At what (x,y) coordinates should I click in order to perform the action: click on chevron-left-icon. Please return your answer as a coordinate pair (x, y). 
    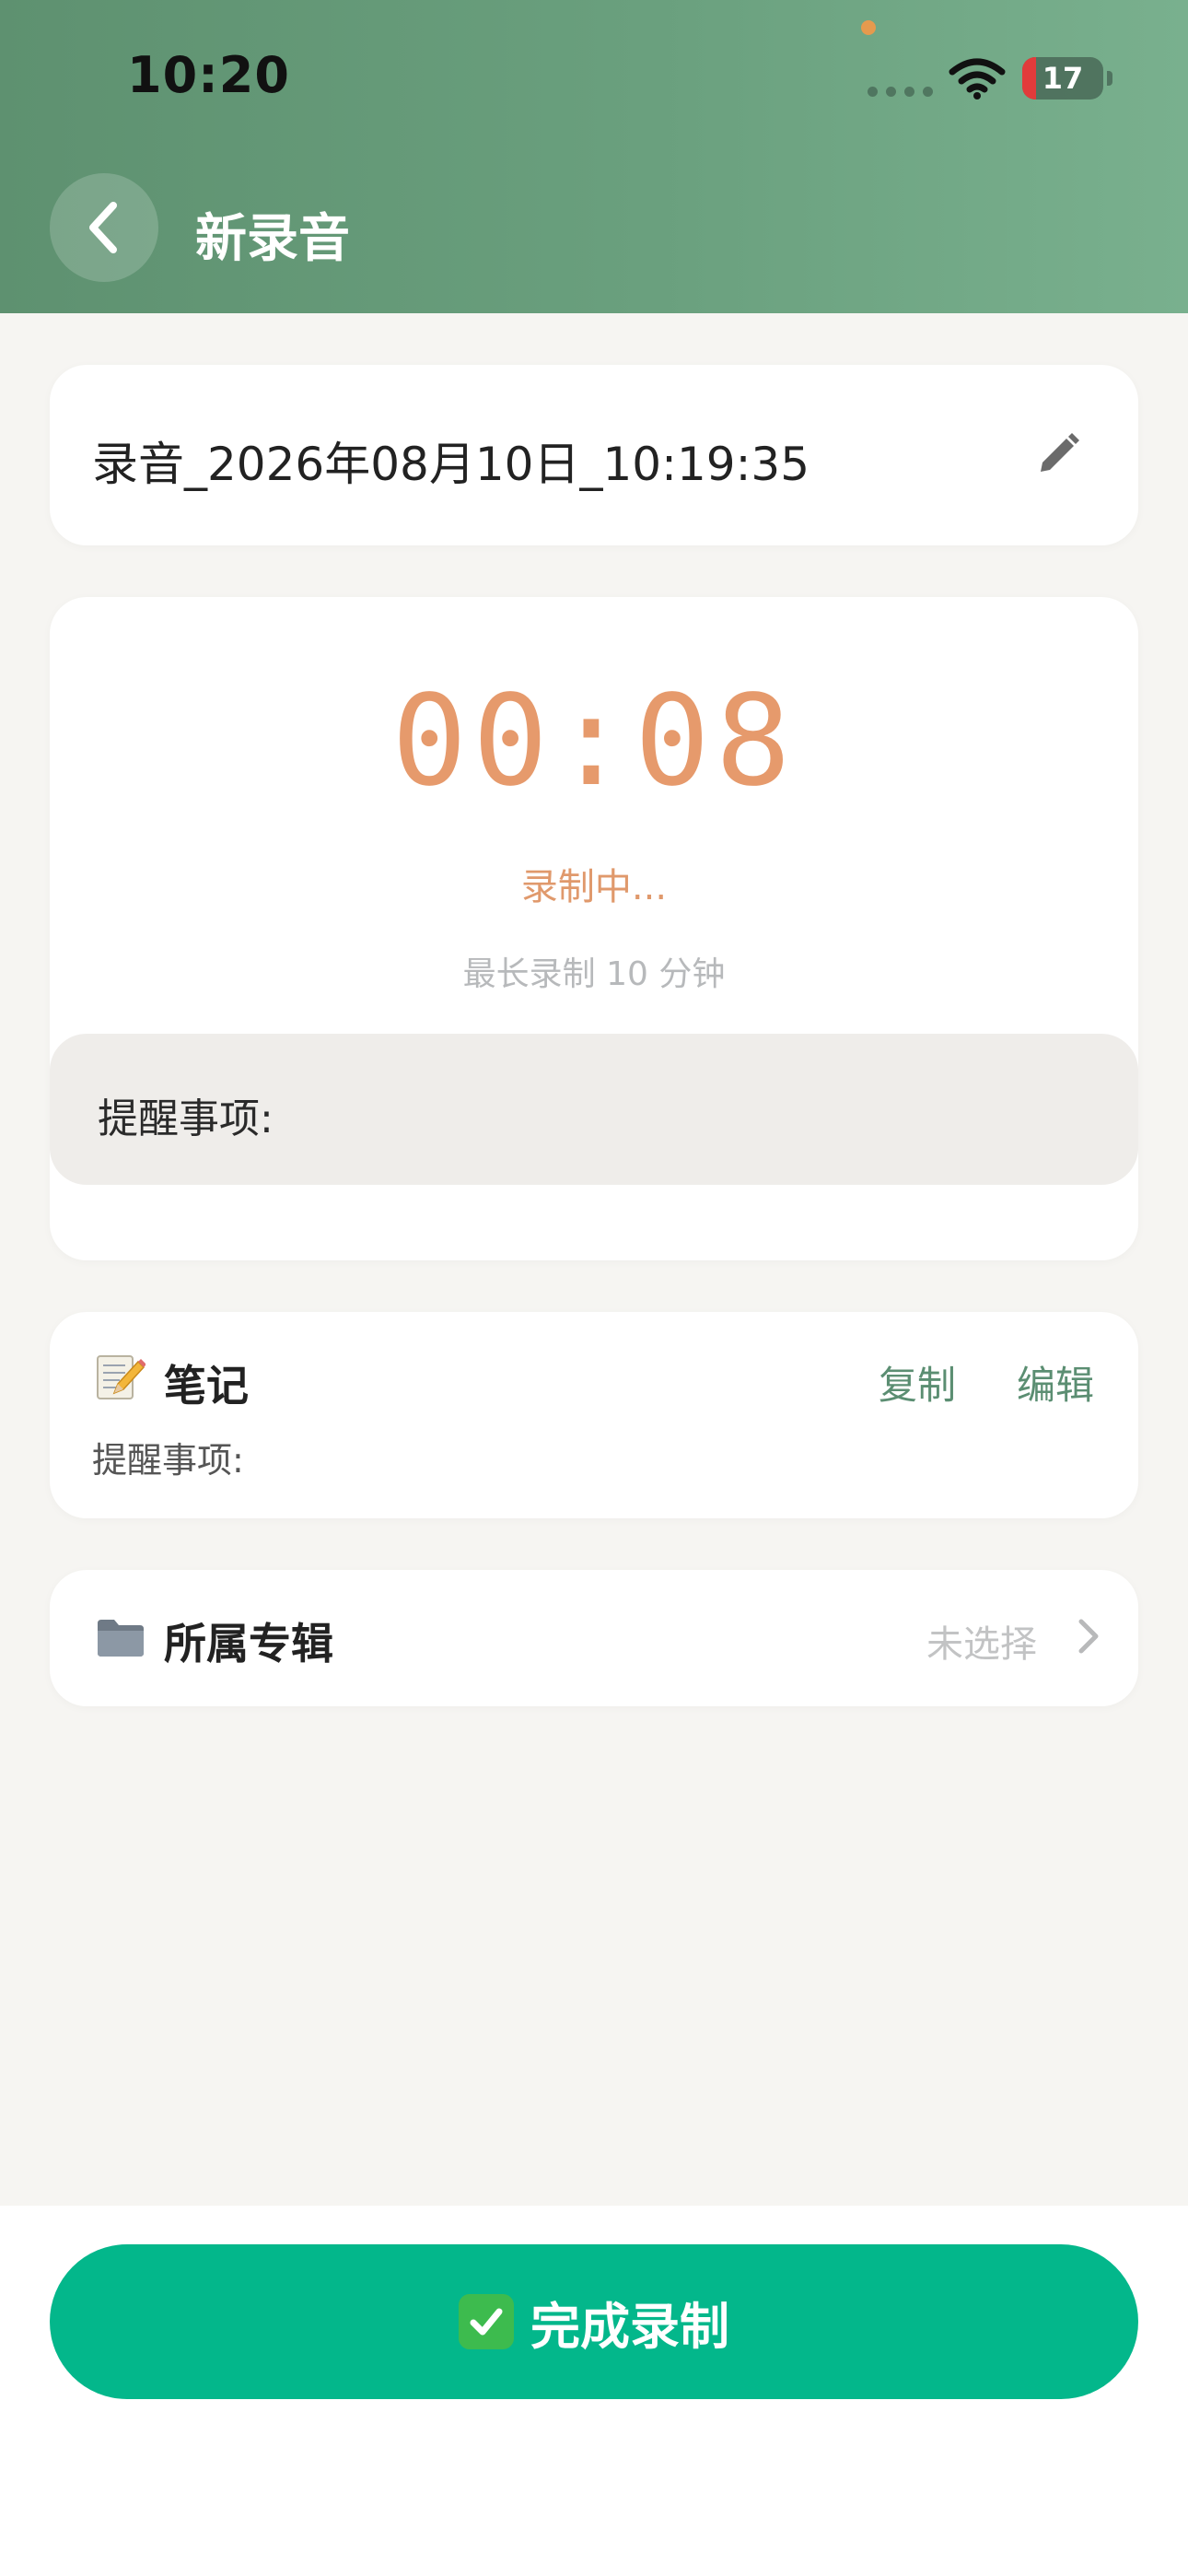
    Looking at the image, I should click on (103, 227).